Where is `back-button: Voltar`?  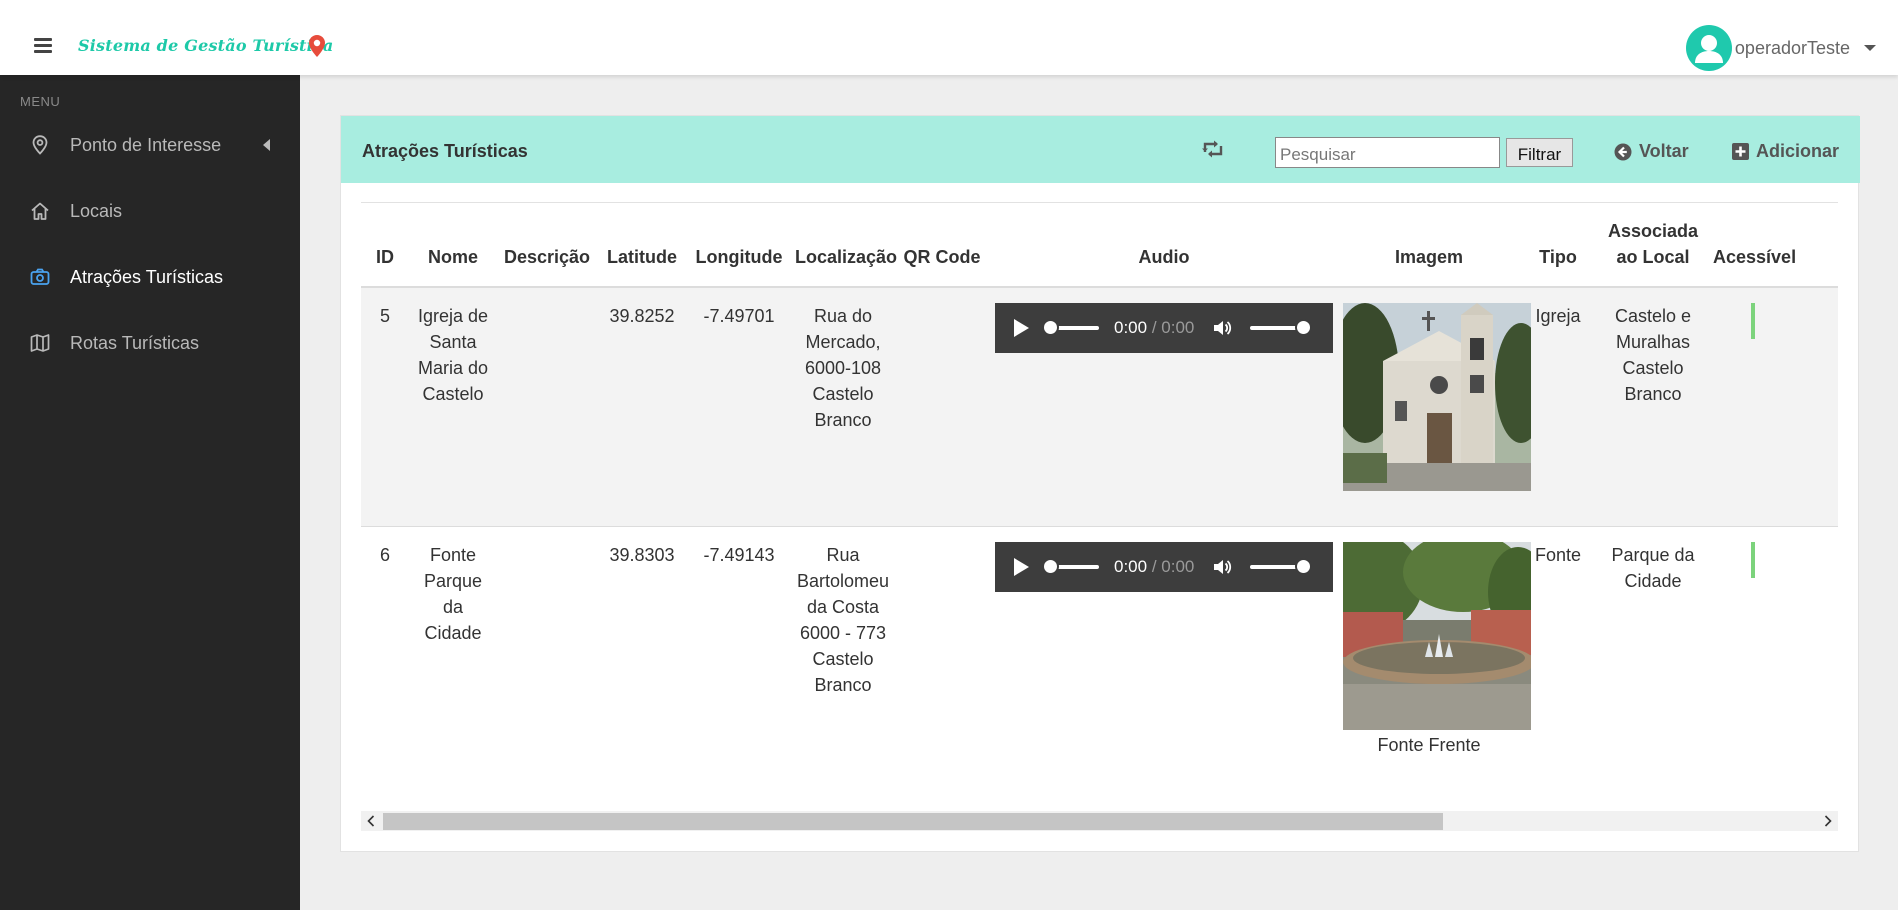
back-button: Voltar is located at coordinates (1651, 151).